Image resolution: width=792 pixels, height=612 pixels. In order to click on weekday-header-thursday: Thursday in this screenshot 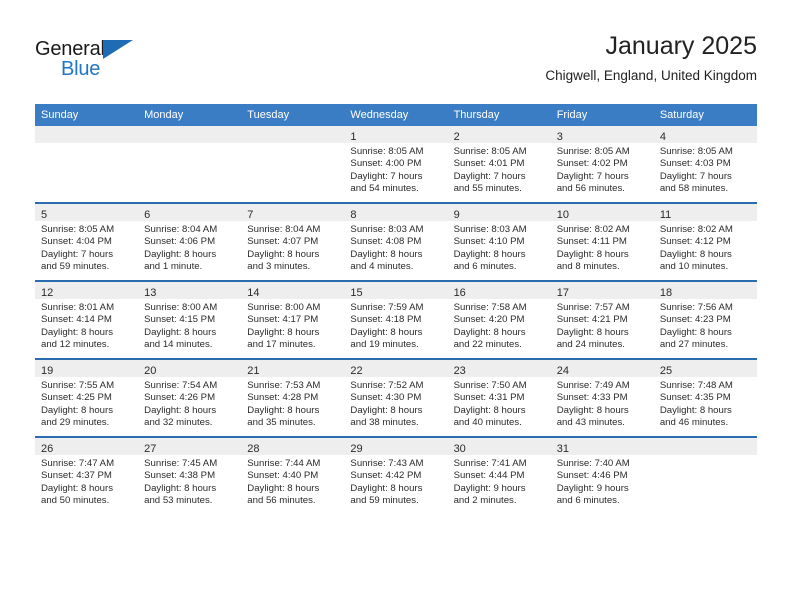, I will do `click(499, 115)`.